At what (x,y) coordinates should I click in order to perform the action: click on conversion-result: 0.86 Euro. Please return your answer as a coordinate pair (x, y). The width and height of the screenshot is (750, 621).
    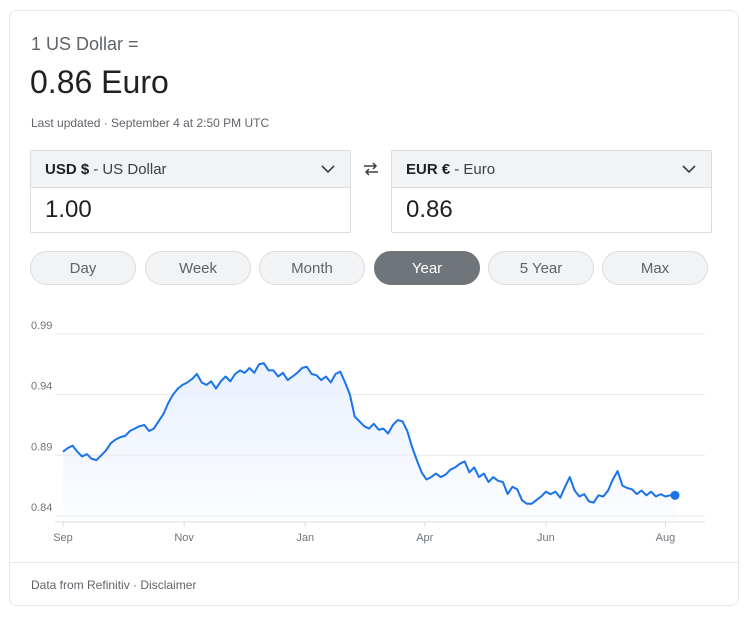
    Looking at the image, I should click on (99, 82).